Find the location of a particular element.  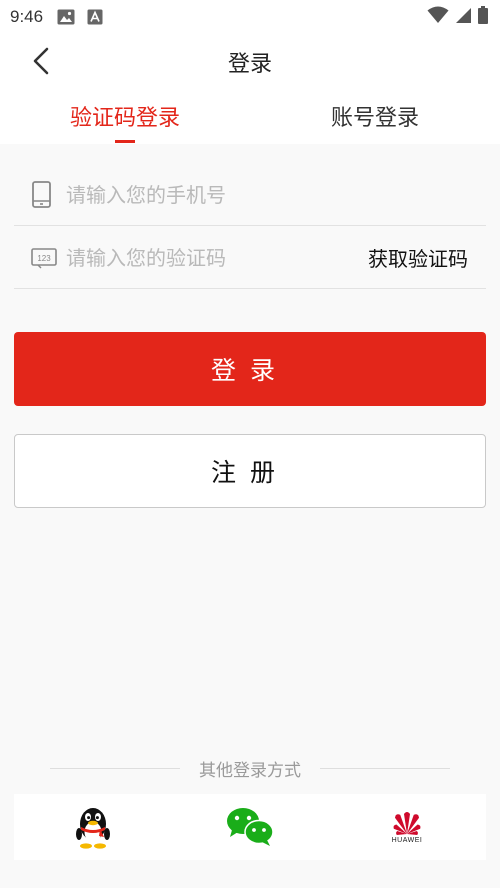

qq-penguin-icon is located at coordinates (93, 828).